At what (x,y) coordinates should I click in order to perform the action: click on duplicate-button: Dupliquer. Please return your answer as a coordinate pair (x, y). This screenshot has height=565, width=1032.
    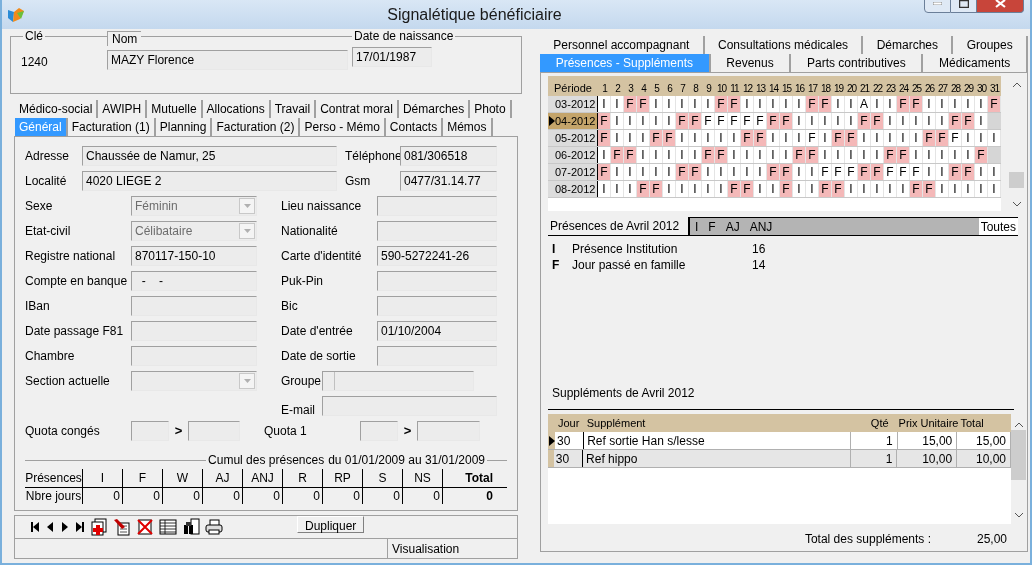
    Looking at the image, I should click on (331, 524).